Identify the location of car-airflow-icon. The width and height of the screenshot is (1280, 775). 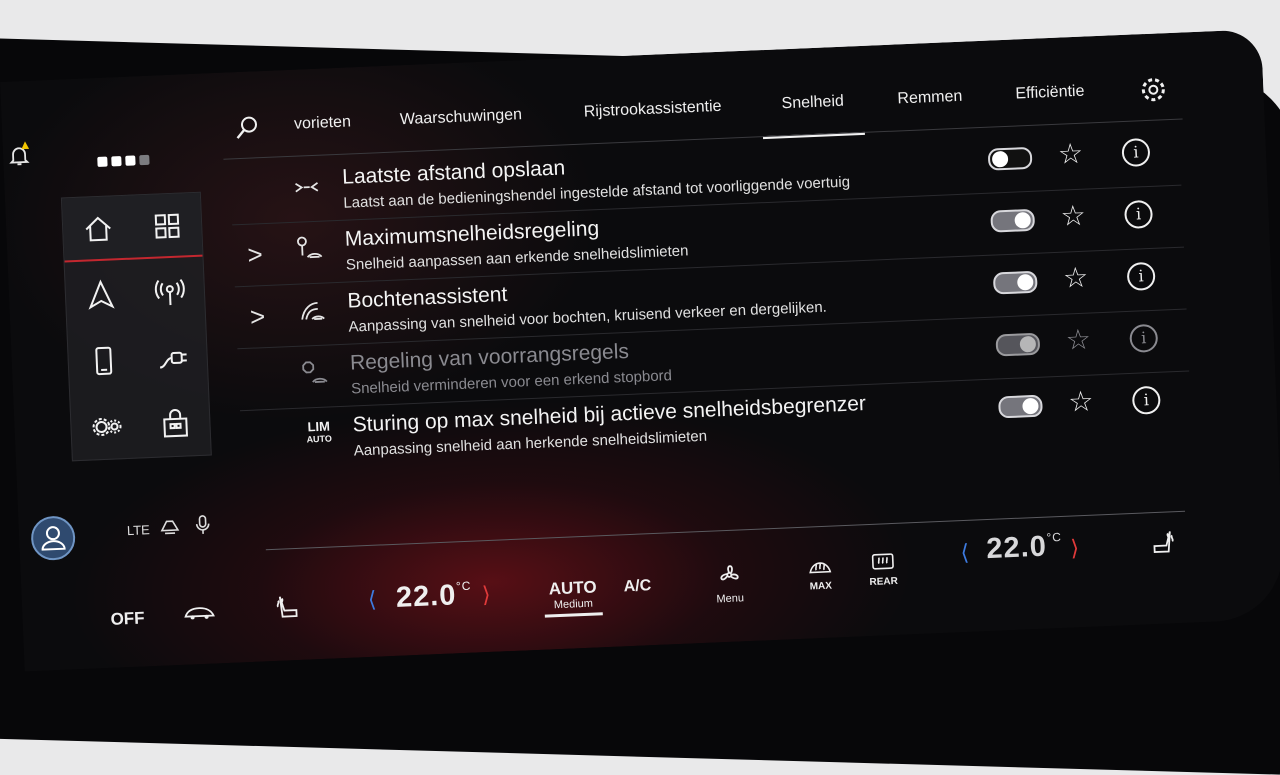
(199, 611).